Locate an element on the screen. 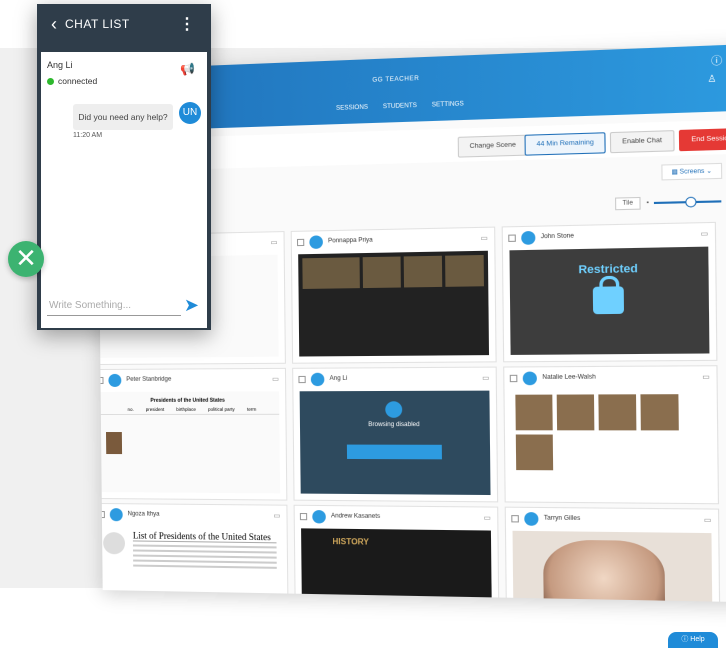 The image size is (726, 648). wiki-title: List of Presidents of the United States is located at coordinates (204, 537).